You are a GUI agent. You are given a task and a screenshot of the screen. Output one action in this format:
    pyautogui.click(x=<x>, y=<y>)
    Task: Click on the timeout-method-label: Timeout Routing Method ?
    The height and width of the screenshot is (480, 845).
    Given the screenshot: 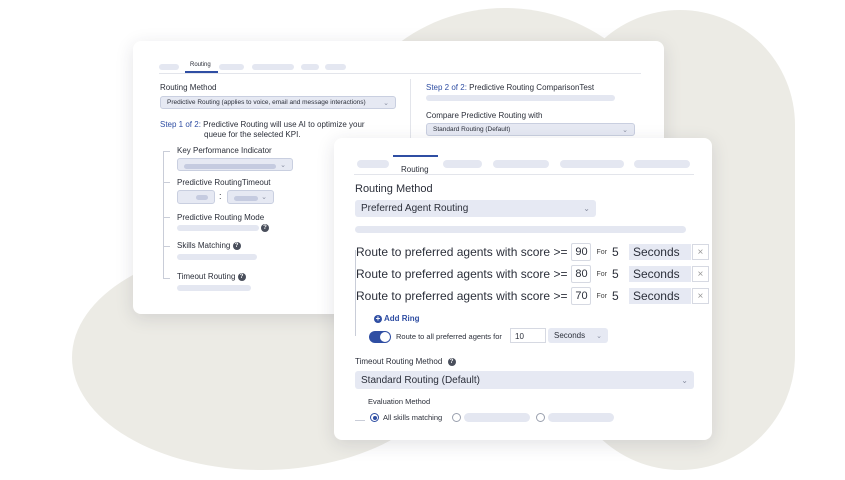 What is the action you would take?
    pyautogui.click(x=405, y=361)
    